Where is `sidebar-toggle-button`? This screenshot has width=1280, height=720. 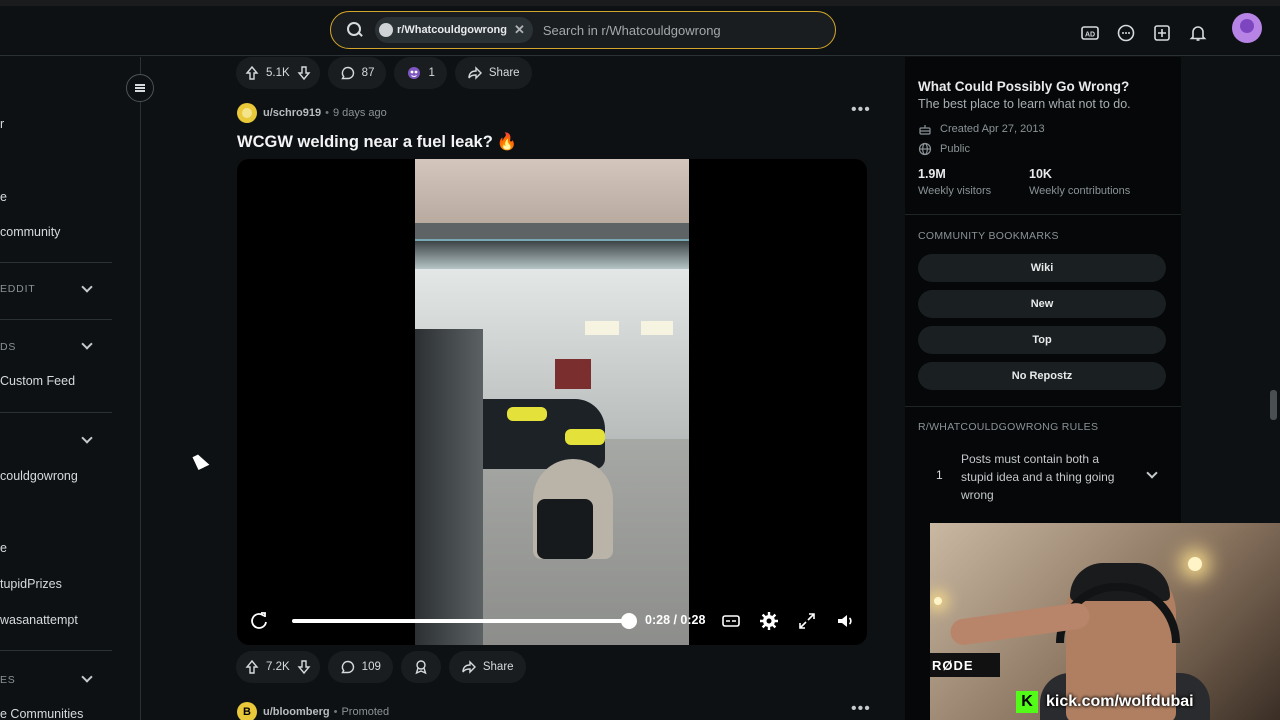 sidebar-toggle-button is located at coordinates (140, 88).